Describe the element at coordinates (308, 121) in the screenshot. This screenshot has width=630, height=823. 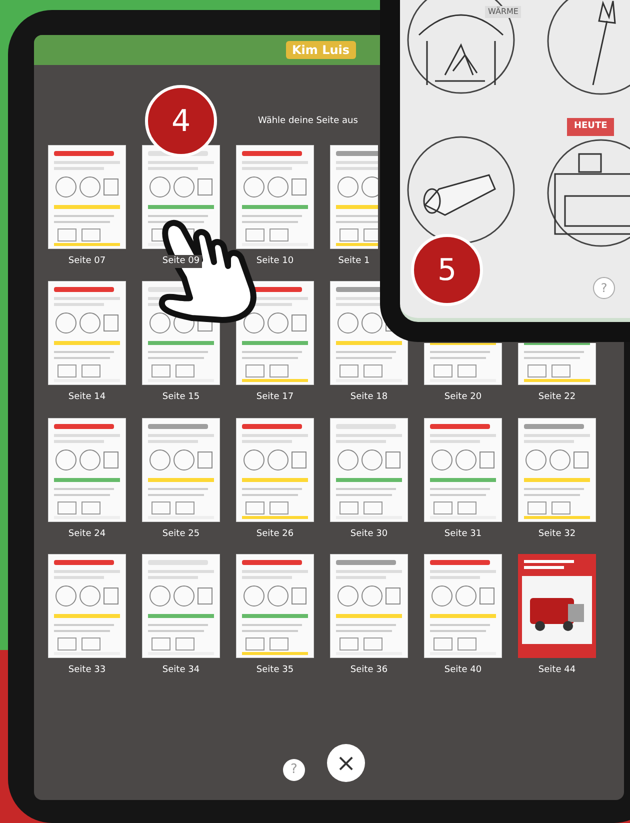
I see `page-chooser-title: Wähle deine Seite aus` at that location.